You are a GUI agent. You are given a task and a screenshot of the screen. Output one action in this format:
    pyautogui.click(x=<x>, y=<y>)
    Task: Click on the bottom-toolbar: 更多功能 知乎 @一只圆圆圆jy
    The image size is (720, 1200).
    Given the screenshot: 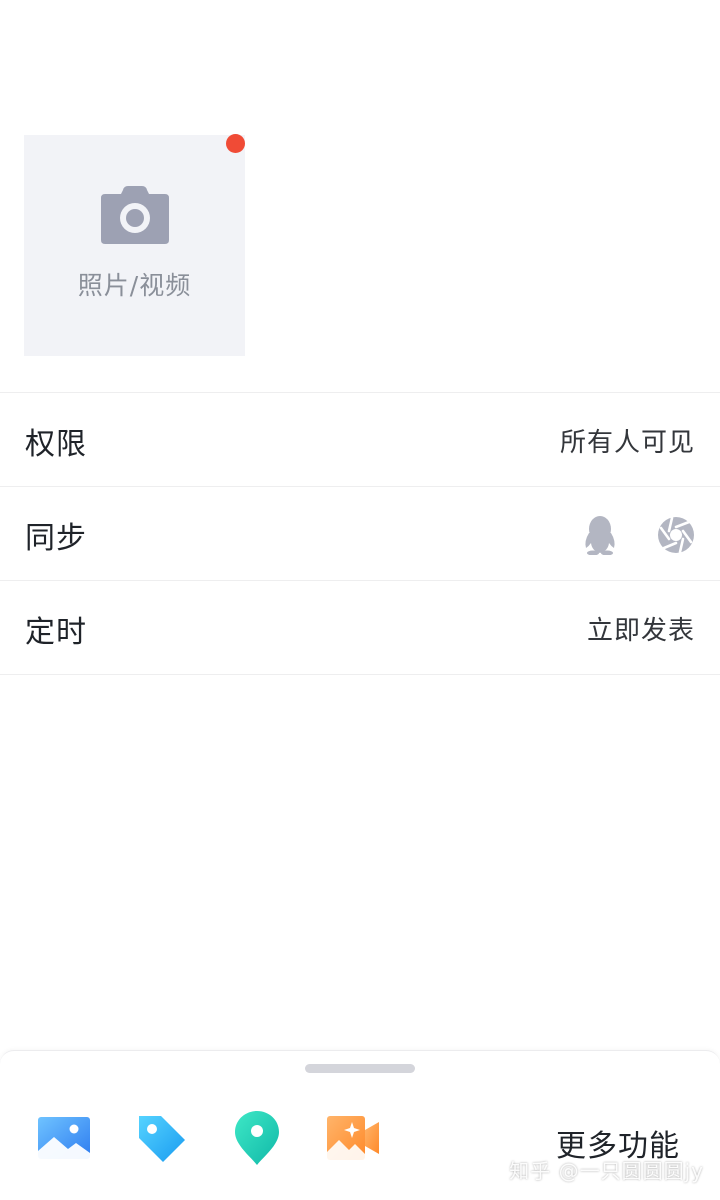 What is the action you would take?
    pyautogui.click(x=360, y=1125)
    